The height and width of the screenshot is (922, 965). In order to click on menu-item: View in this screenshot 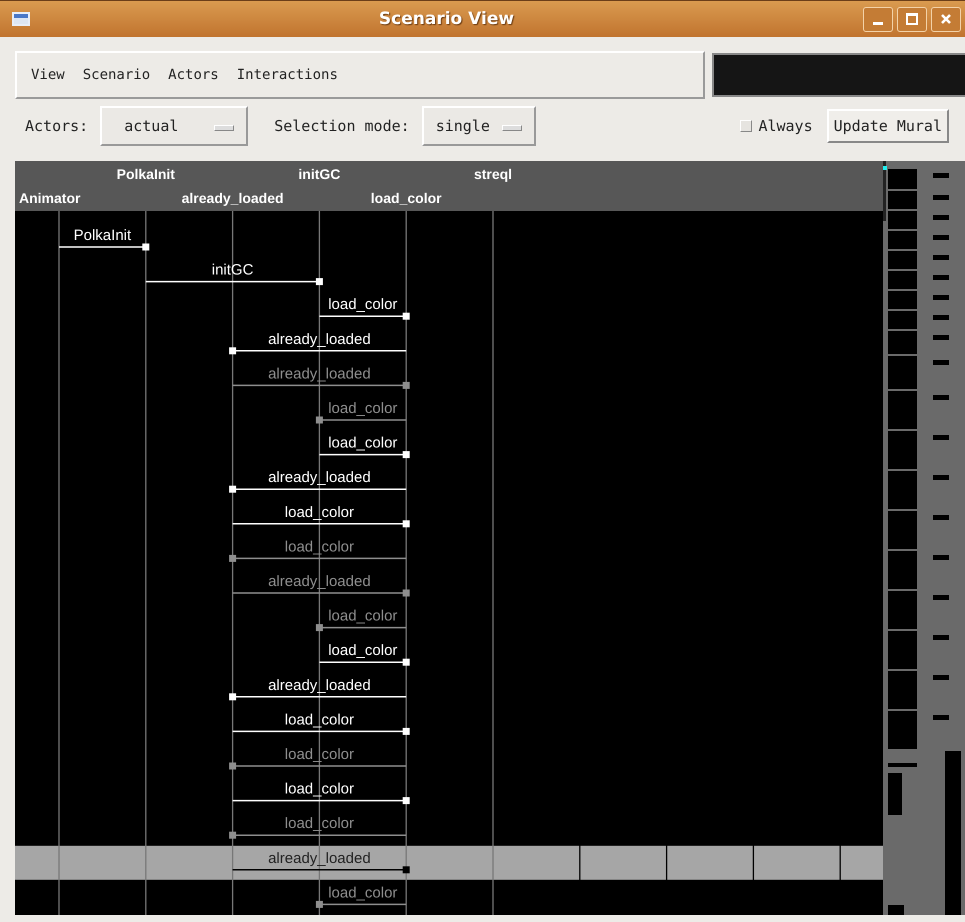, I will do `click(48, 75)`.